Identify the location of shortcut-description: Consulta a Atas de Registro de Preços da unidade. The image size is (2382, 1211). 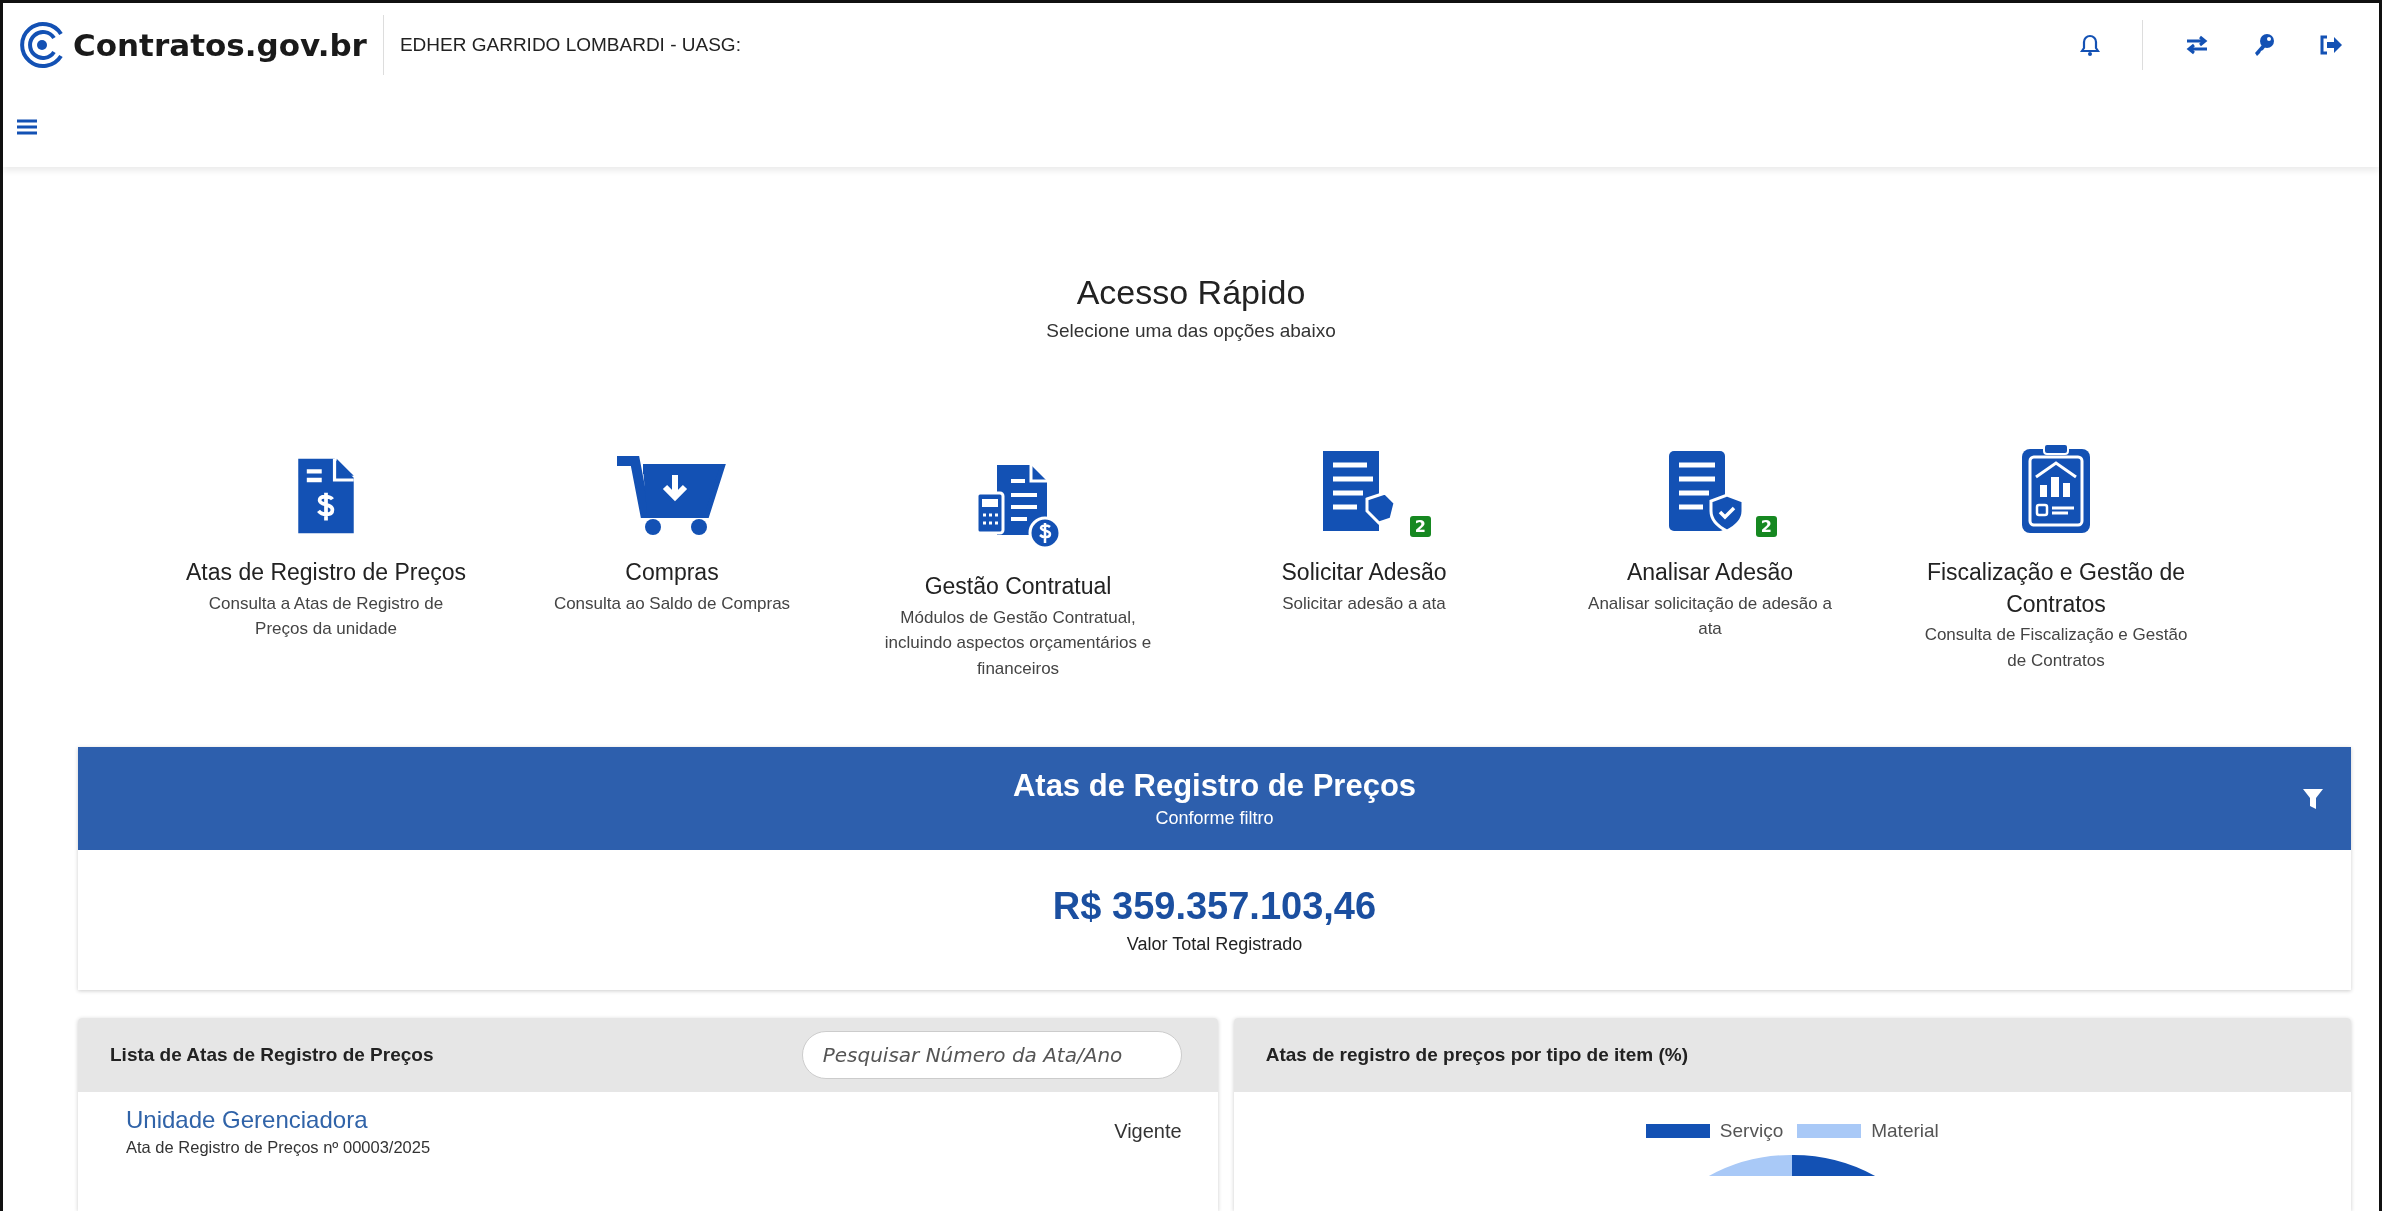
(326, 616).